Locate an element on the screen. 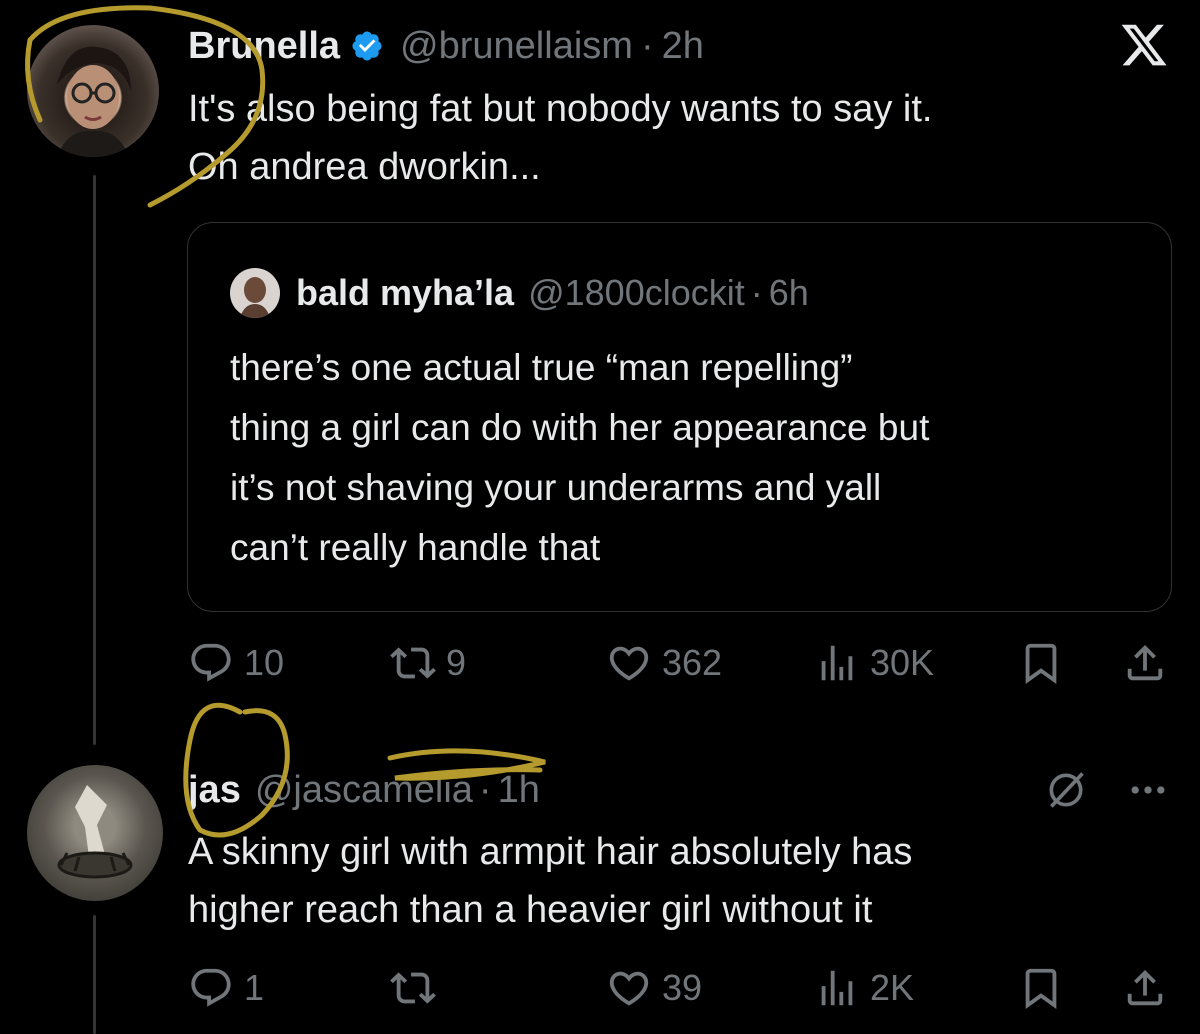 The width and height of the screenshot is (1200, 1034). reply-like-button: 39 is located at coordinates (654, 988).